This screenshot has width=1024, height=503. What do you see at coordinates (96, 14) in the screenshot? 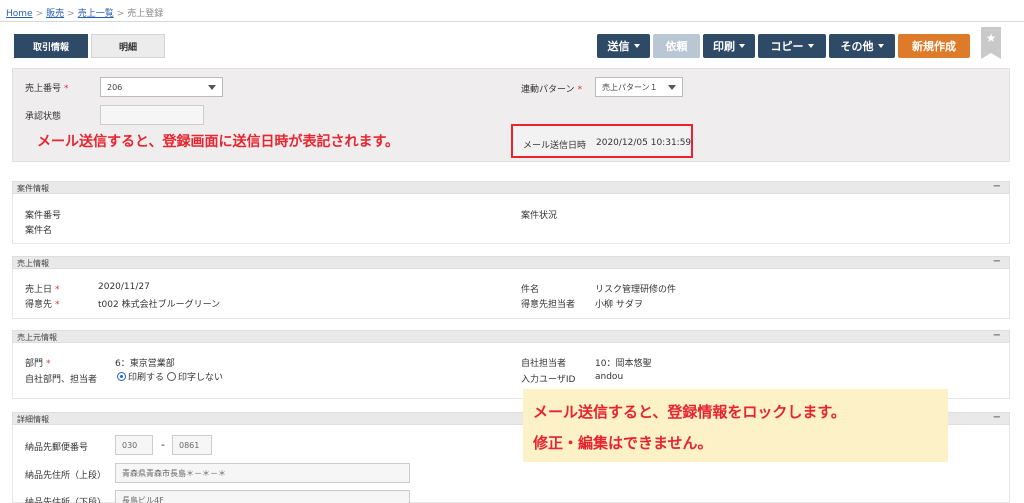
I see `breadcrumb-sales-list-link: 売上一覧` at bounding box center [96, 14].